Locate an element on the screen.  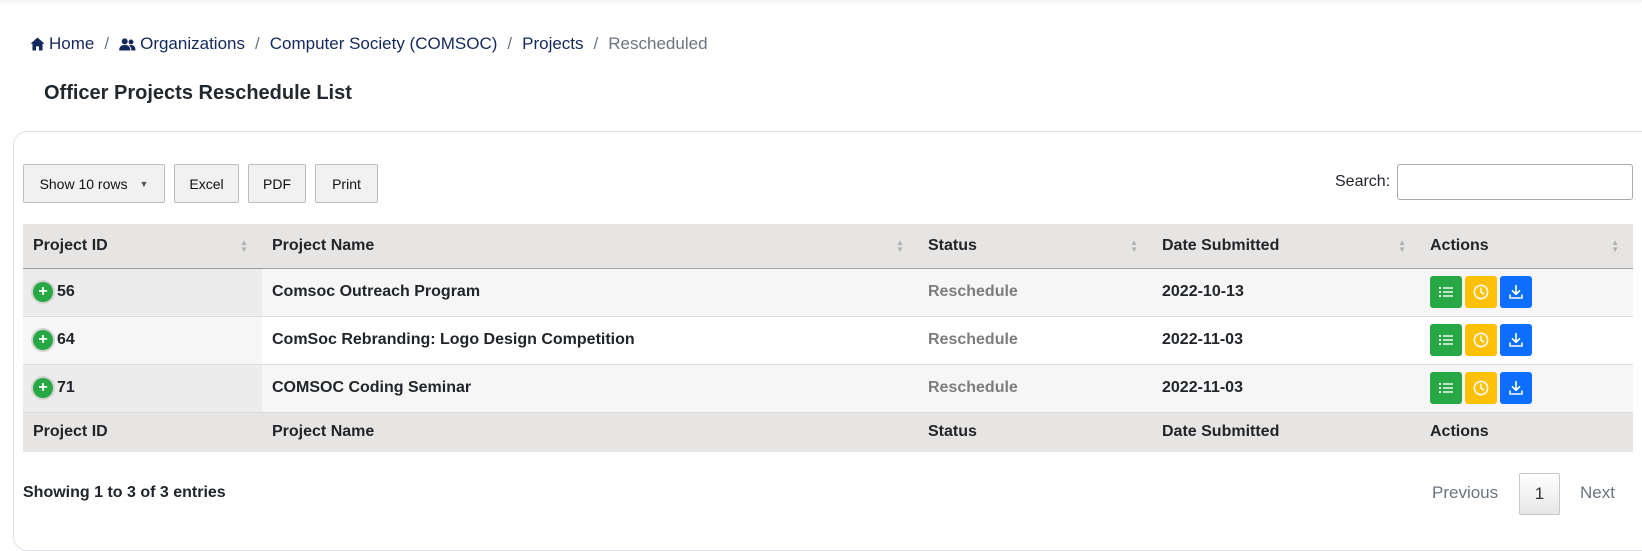
project-id-cell: +71 is located at coordinates (142, 388).